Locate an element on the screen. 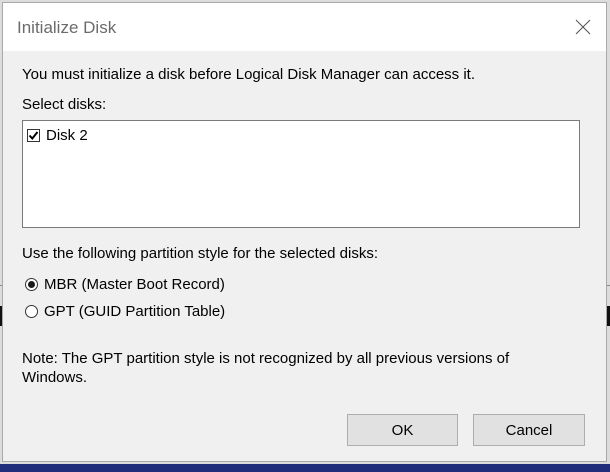  disk-checkbox is located at coordinates (33, 135).